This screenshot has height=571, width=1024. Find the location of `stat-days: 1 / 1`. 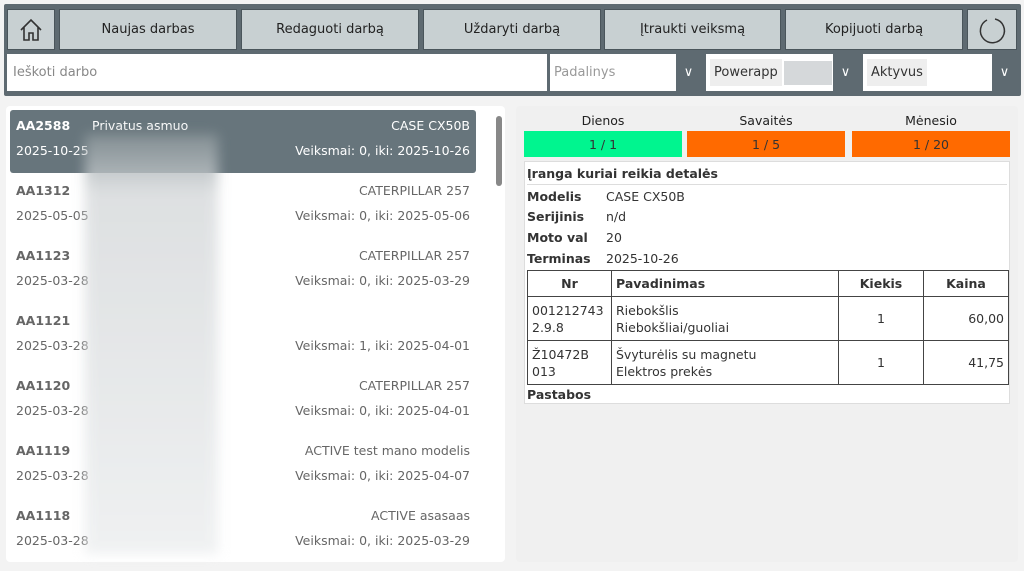

stat-days: 1 / 1 is located at coordinates (603, 144).